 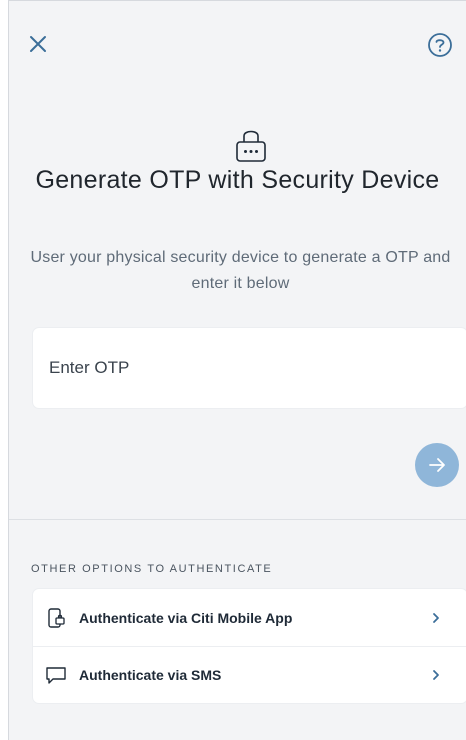 I want to click on otp-input, so click(x=256, y=368).